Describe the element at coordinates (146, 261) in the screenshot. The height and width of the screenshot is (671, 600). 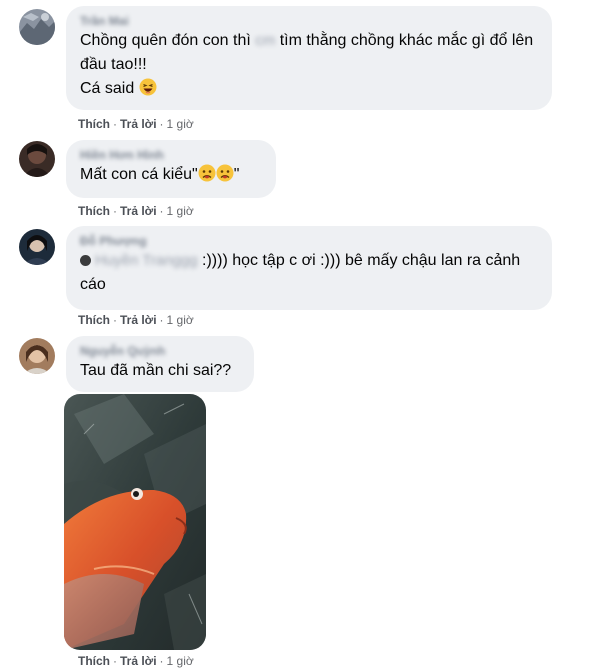
I see `mention-link: Huyền Tranggg` at that location.